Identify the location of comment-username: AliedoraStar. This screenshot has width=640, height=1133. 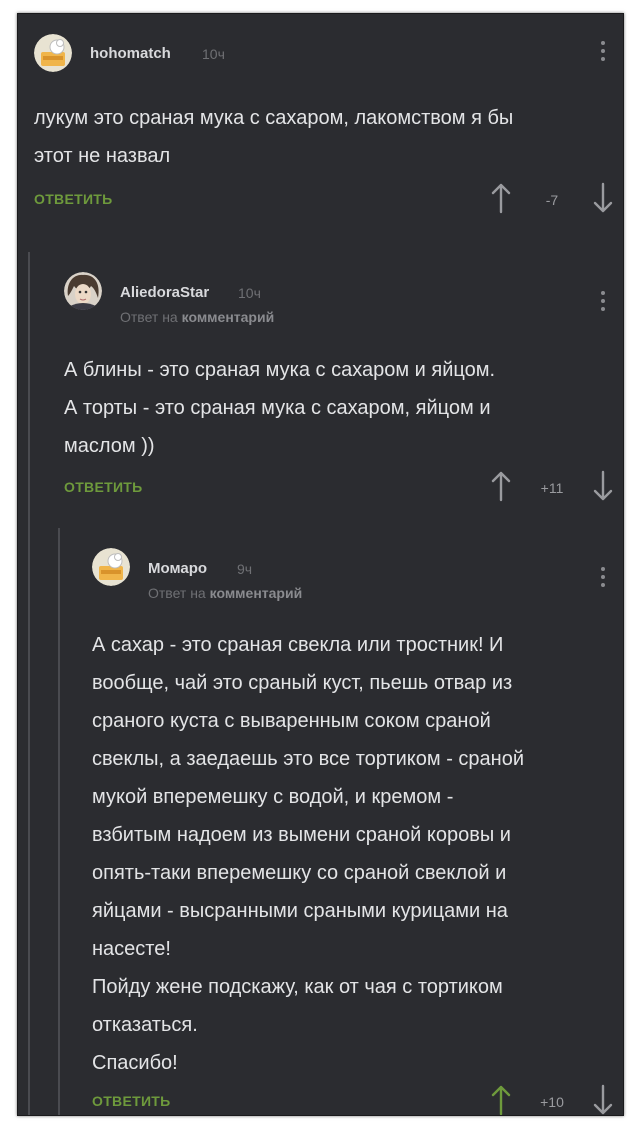
(164, 292).